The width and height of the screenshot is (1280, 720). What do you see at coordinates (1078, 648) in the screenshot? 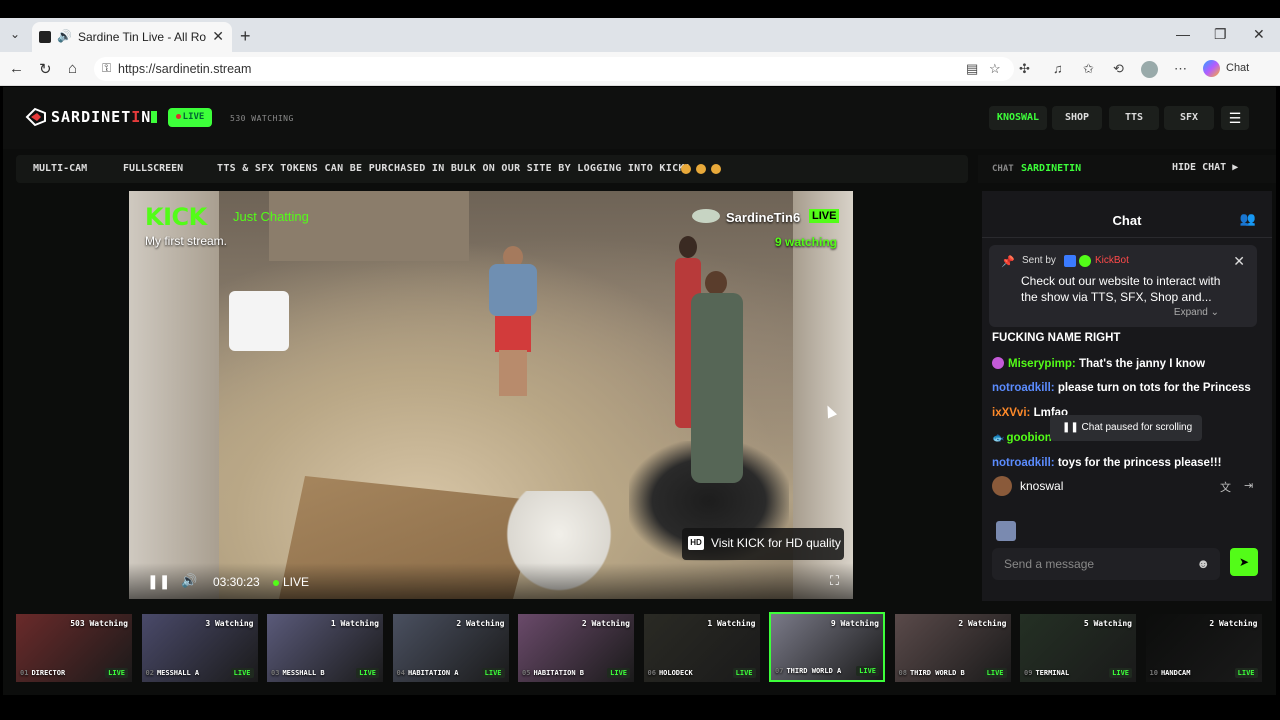
I see `camera-thumb: 5 Watching 09 TERMINAL LIVE` at bounding box center [1078, 648].